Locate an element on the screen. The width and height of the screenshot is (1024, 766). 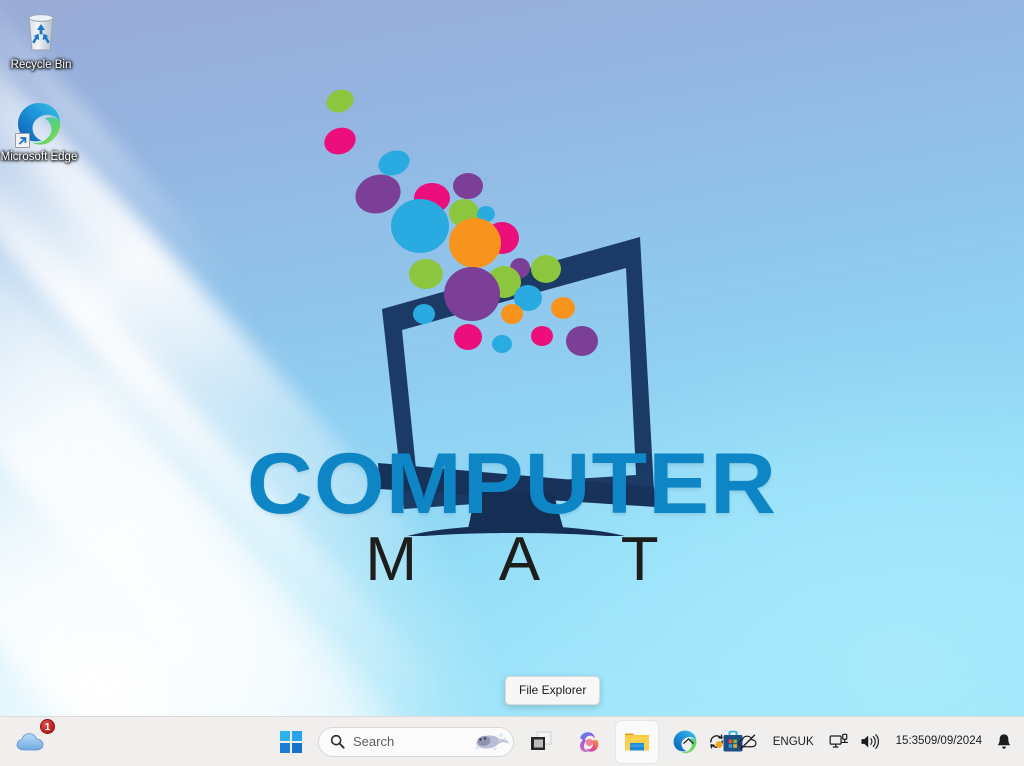
copilot-icon is located at coordinates (589, 741).